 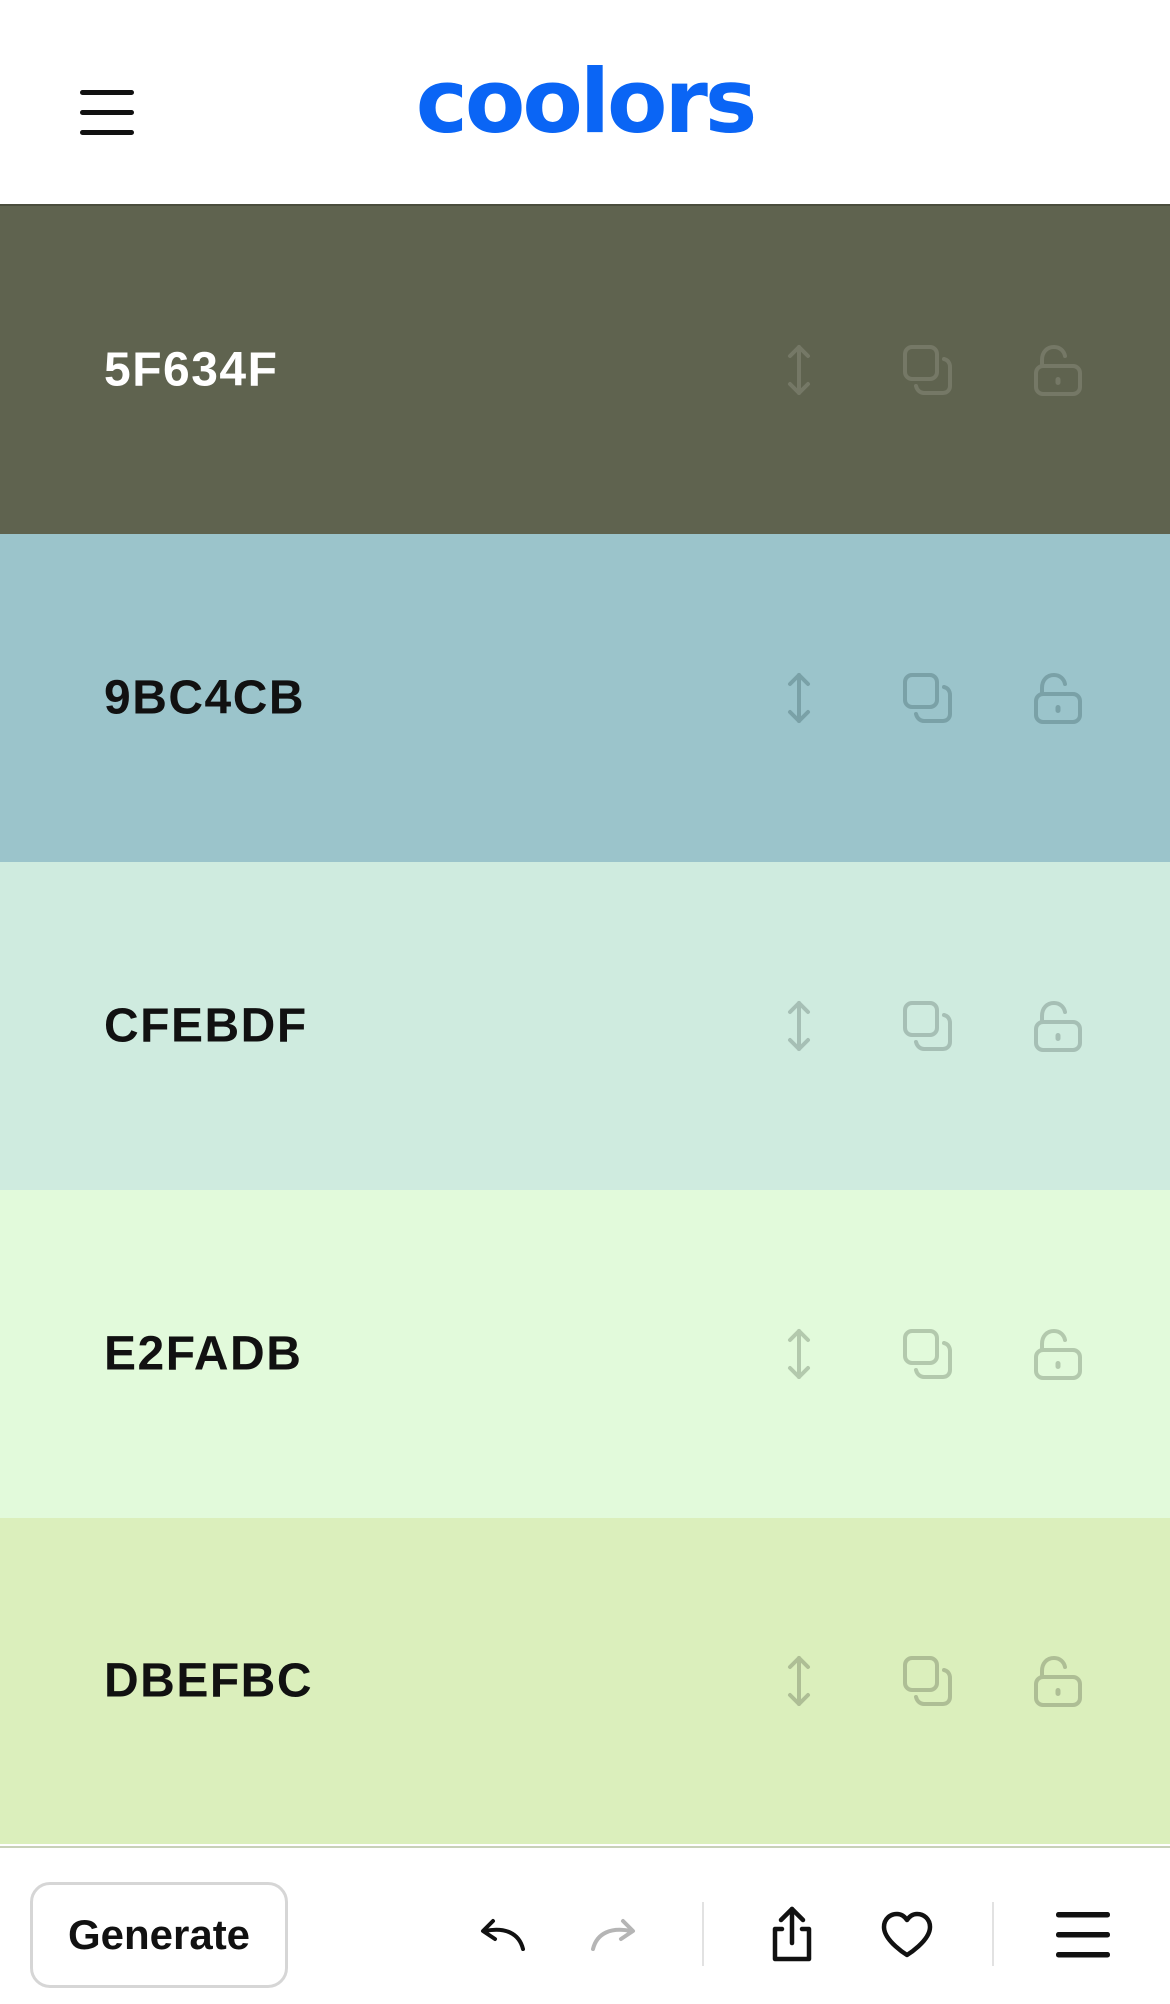 What do you see at coordinates (203, 1354) in the screenshot?
I see `hex-code: E2FADB` at bounding box center [203, 1354].